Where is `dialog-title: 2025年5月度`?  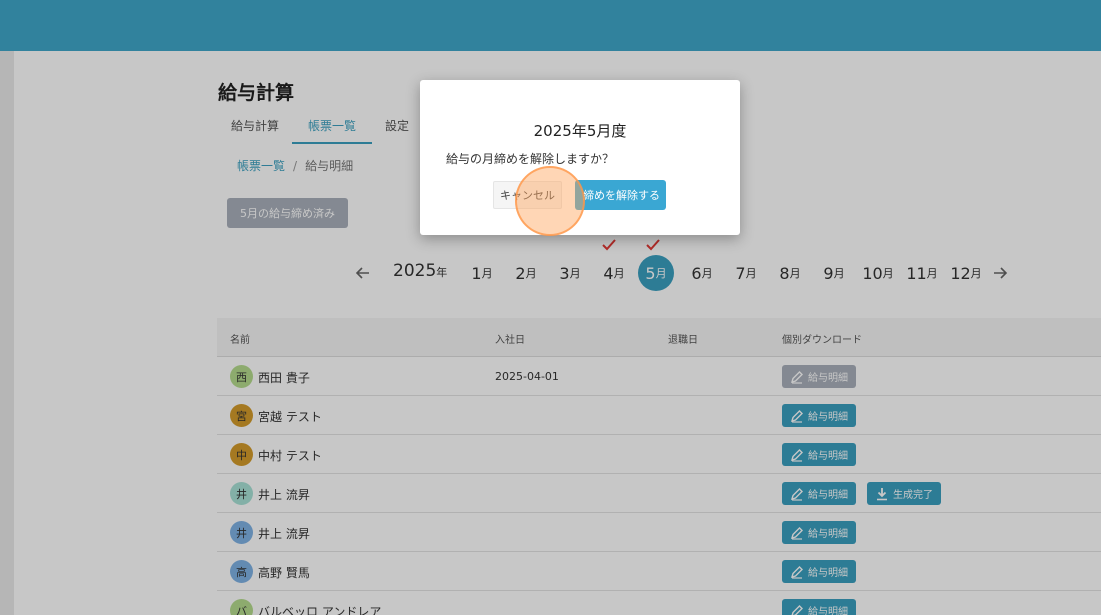
dialog-title: 2025年5月度 is located at coordinates (580, 131).